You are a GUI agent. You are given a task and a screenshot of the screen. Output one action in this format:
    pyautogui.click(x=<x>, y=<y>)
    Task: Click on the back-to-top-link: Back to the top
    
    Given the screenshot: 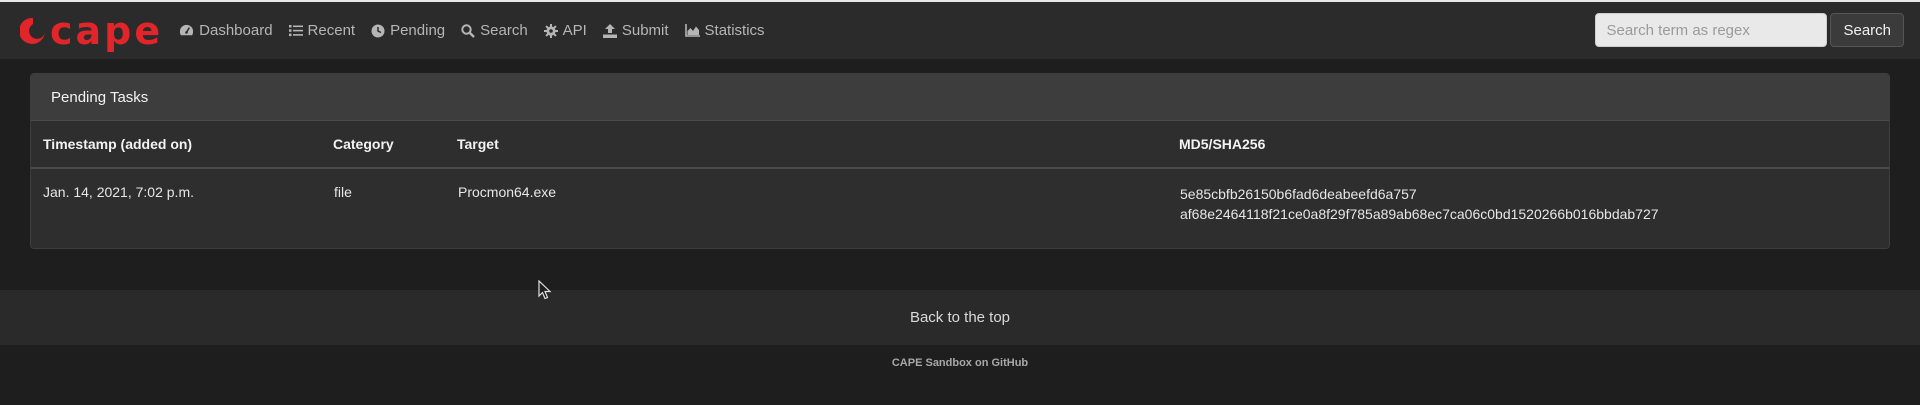 What is the action you would take?
    pyautogui.click(x=960, y=317)
    